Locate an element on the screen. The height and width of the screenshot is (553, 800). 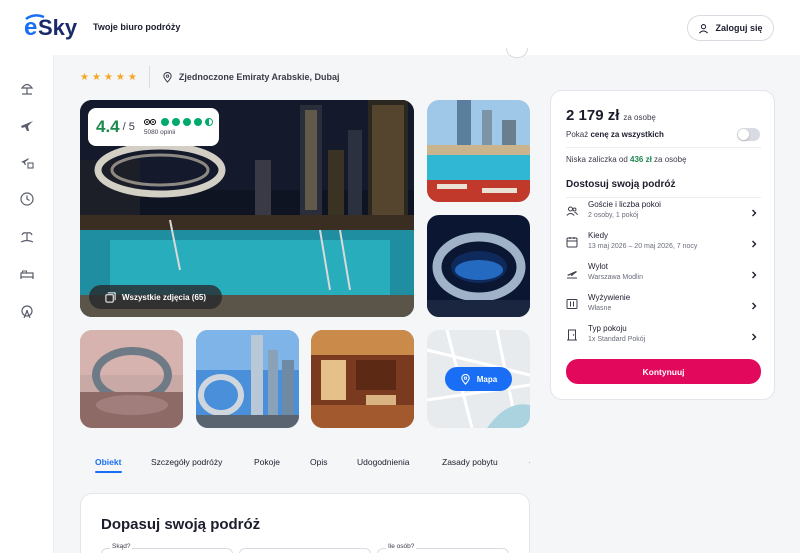
option-value: 1x Standard Pokój is located at coordinates (617, 339).